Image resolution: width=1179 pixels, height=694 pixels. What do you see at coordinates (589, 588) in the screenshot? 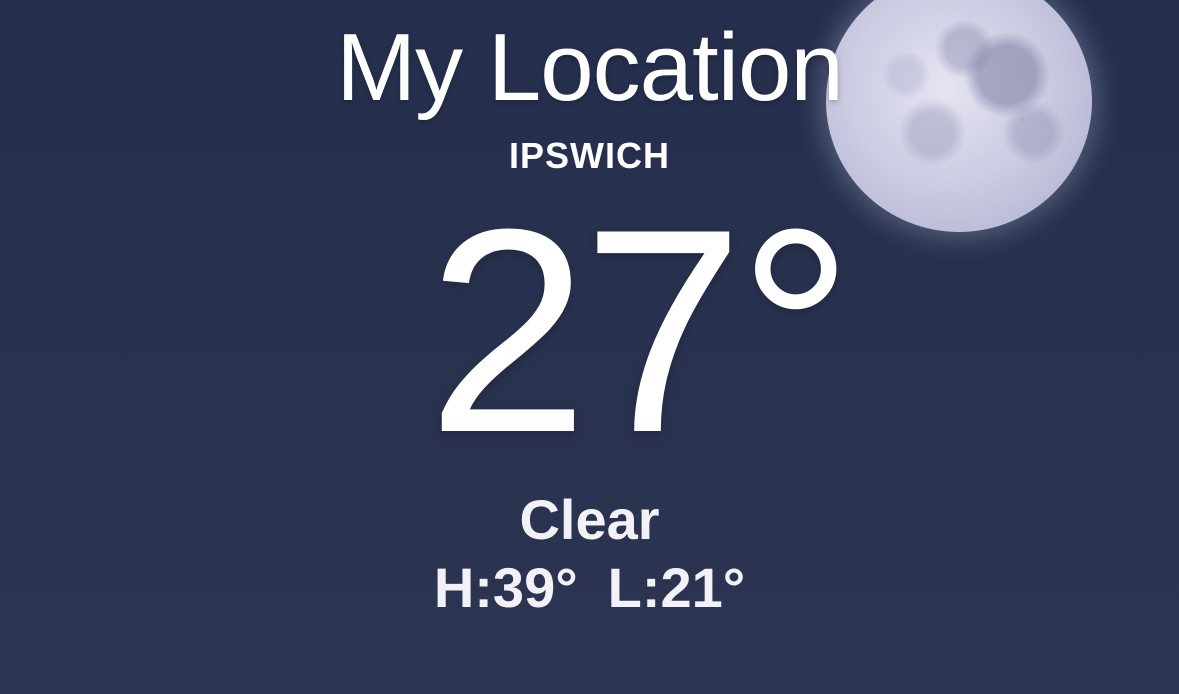
I see `high-low-temperatures: H:39° L:21°` at bounding box center [589, 588].